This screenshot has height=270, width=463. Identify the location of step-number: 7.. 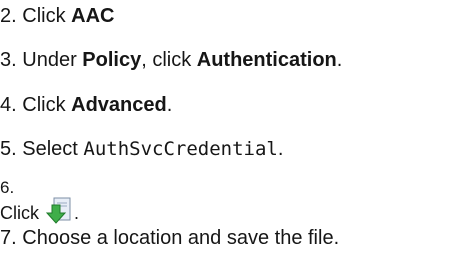
(8, 238).